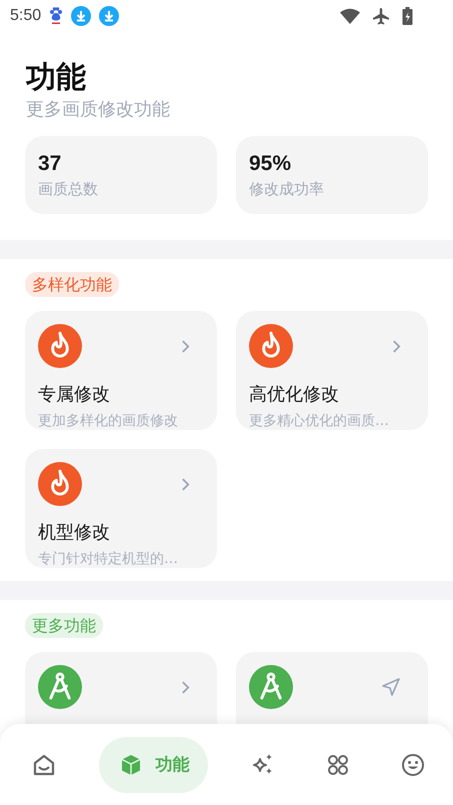 The width and height of the screenshot is (453, 805). What do you see at coordinates (407, 16) in the screenshot?
I see `battery-icon` at bounding box center [407, 16].